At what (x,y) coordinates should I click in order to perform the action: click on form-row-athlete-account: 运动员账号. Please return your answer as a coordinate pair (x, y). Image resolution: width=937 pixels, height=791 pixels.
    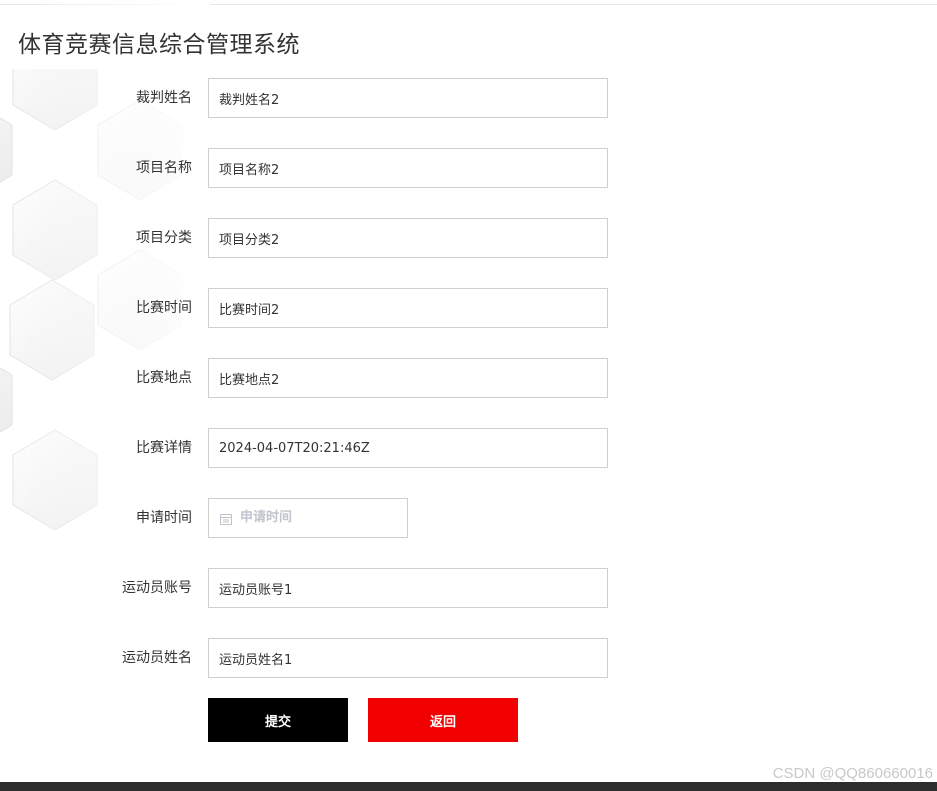
    Looking at the image, I should click on (350, 588).